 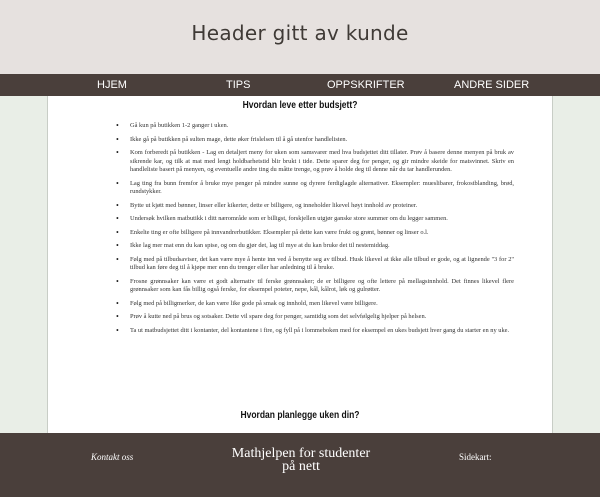 What do you see at coordinates (576, 264) in the screenshot?
I see `right-margin` at bounding box center [576, 264].